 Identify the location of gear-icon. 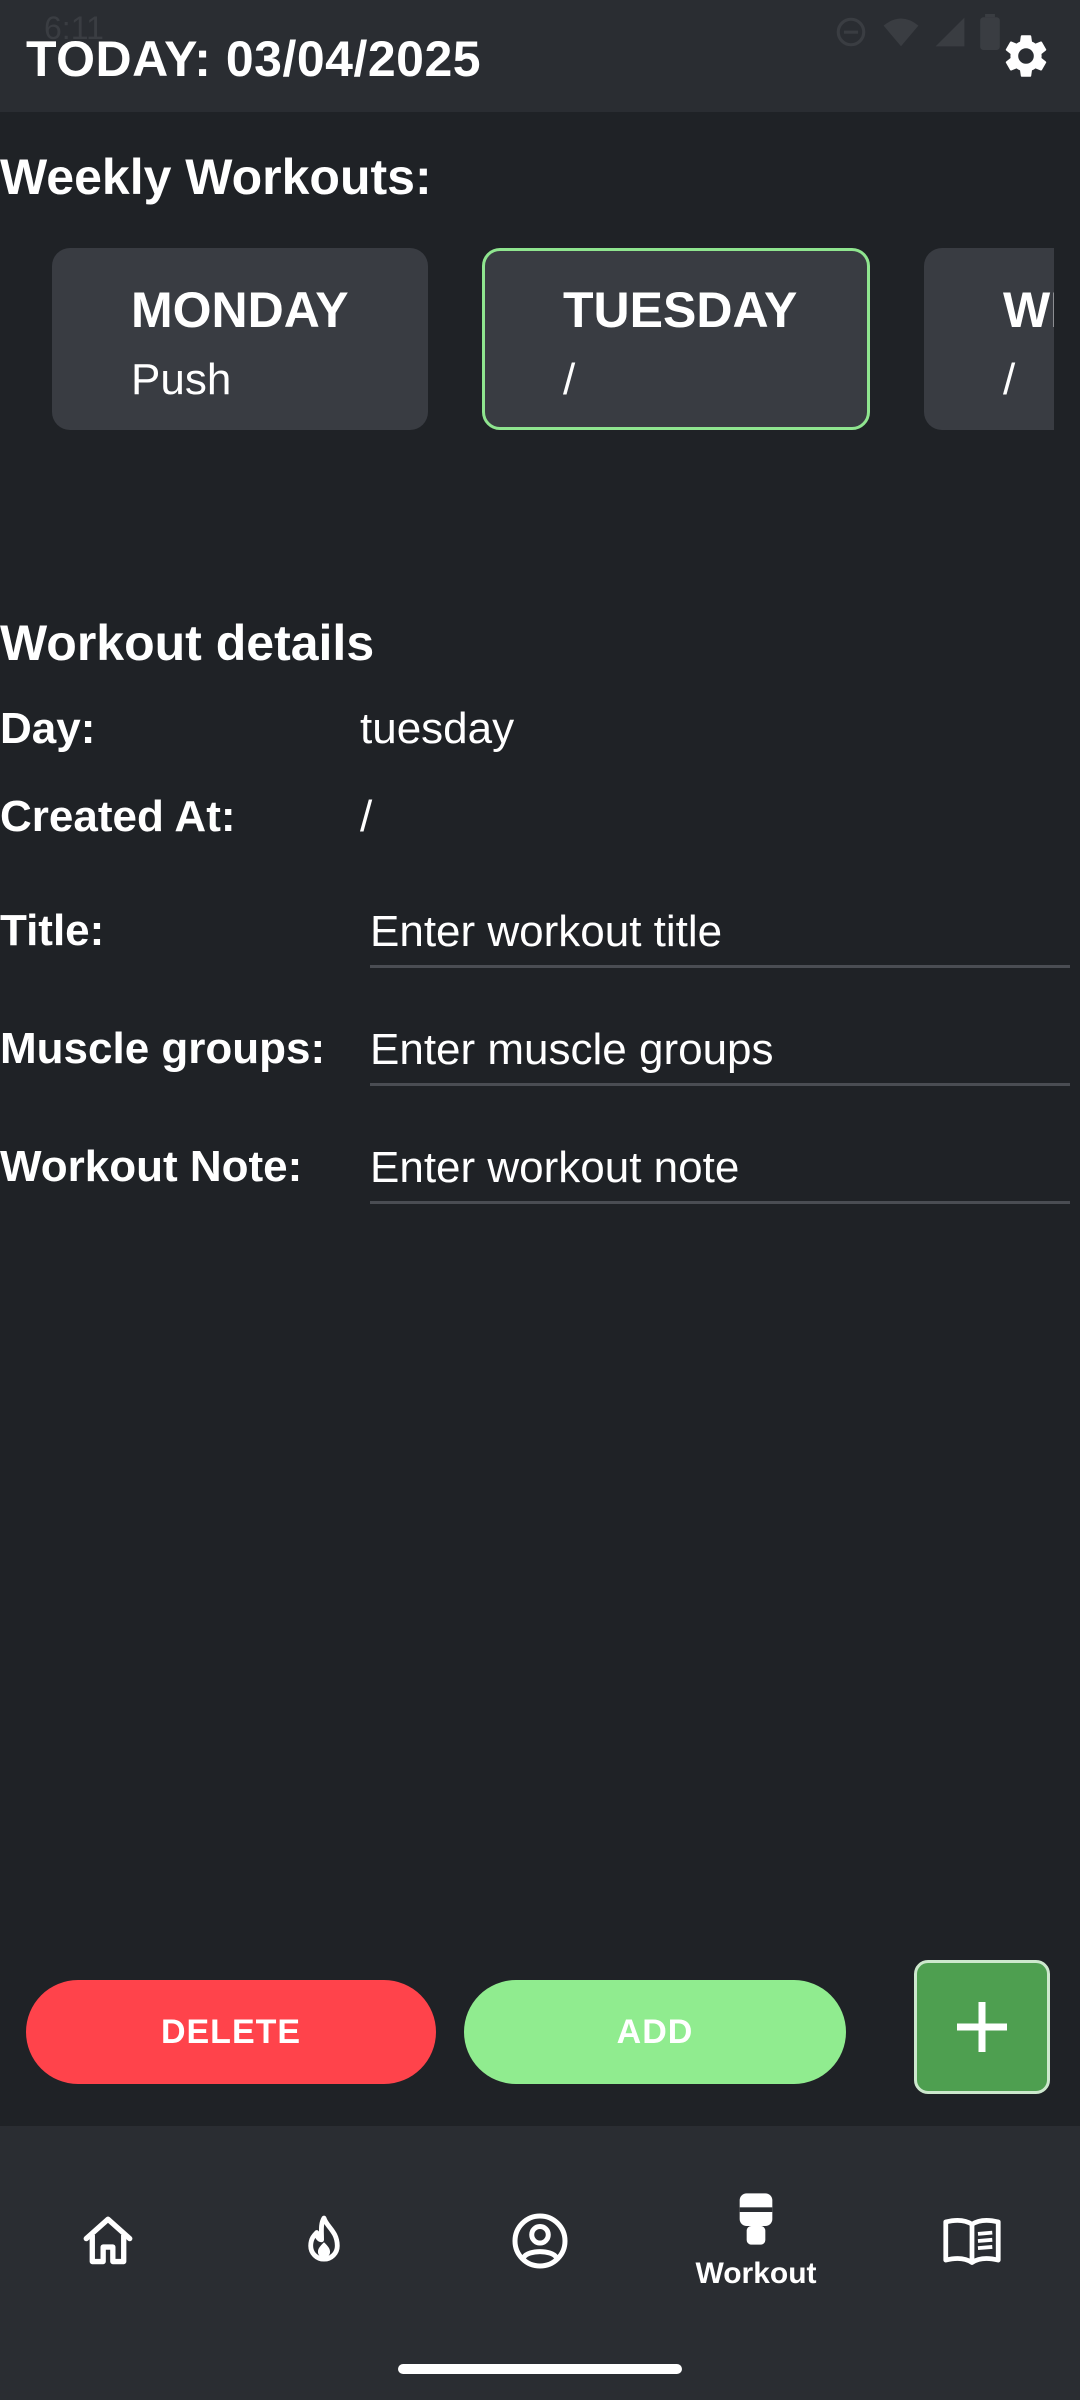
(1026, 56).